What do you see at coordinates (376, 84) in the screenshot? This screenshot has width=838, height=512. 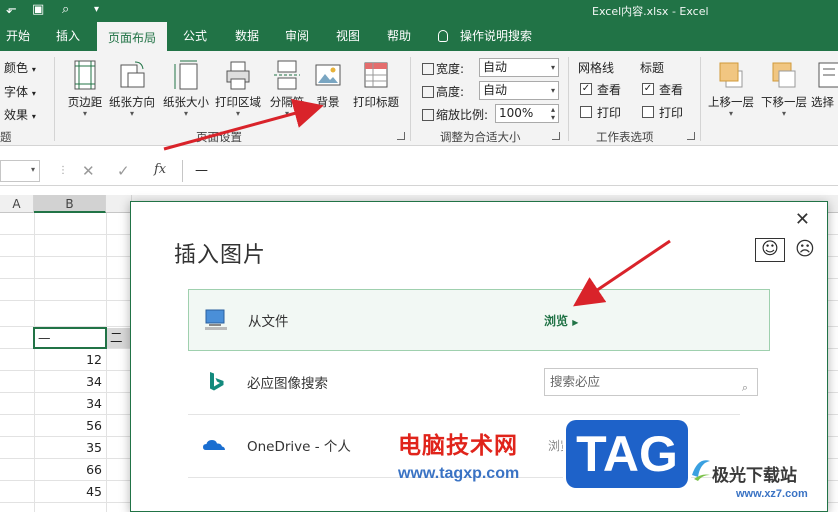 I see `print-titles-button: 打印标题` at bounding box center [376, 84].